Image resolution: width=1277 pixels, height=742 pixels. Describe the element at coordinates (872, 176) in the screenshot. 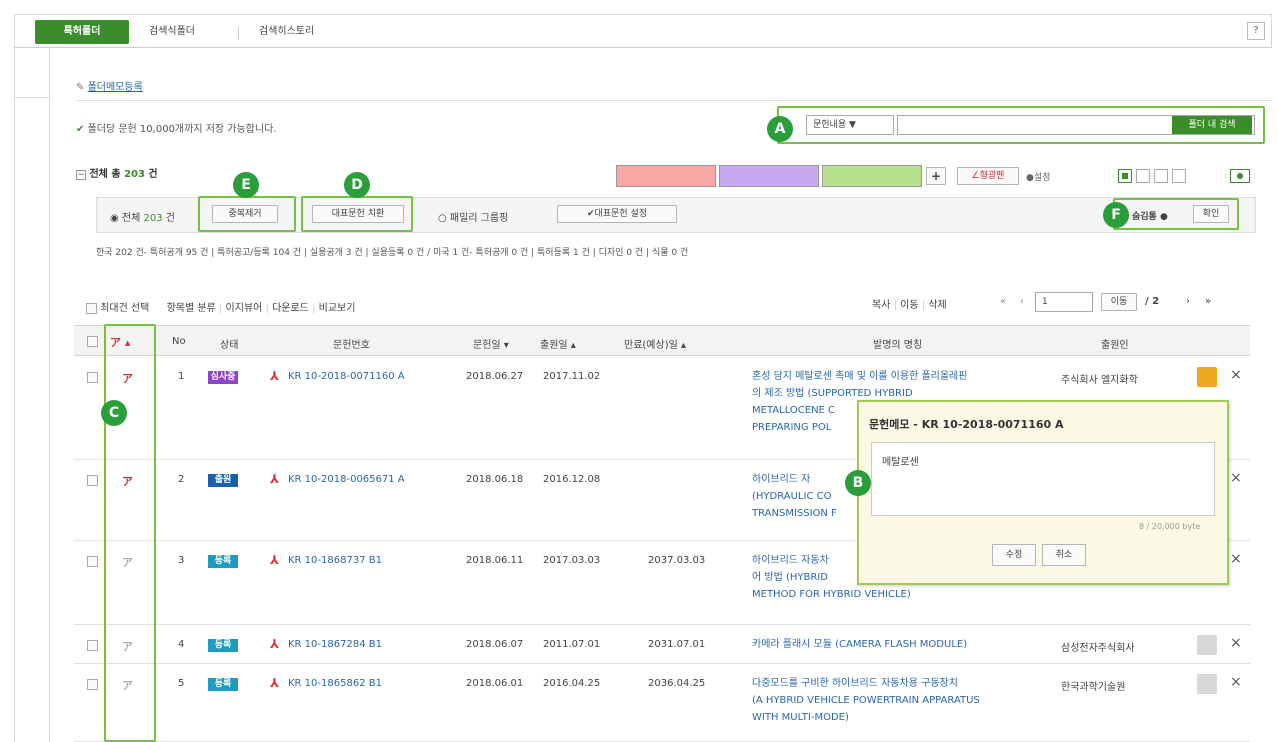

I see `highlight-swatch-green` at that location.